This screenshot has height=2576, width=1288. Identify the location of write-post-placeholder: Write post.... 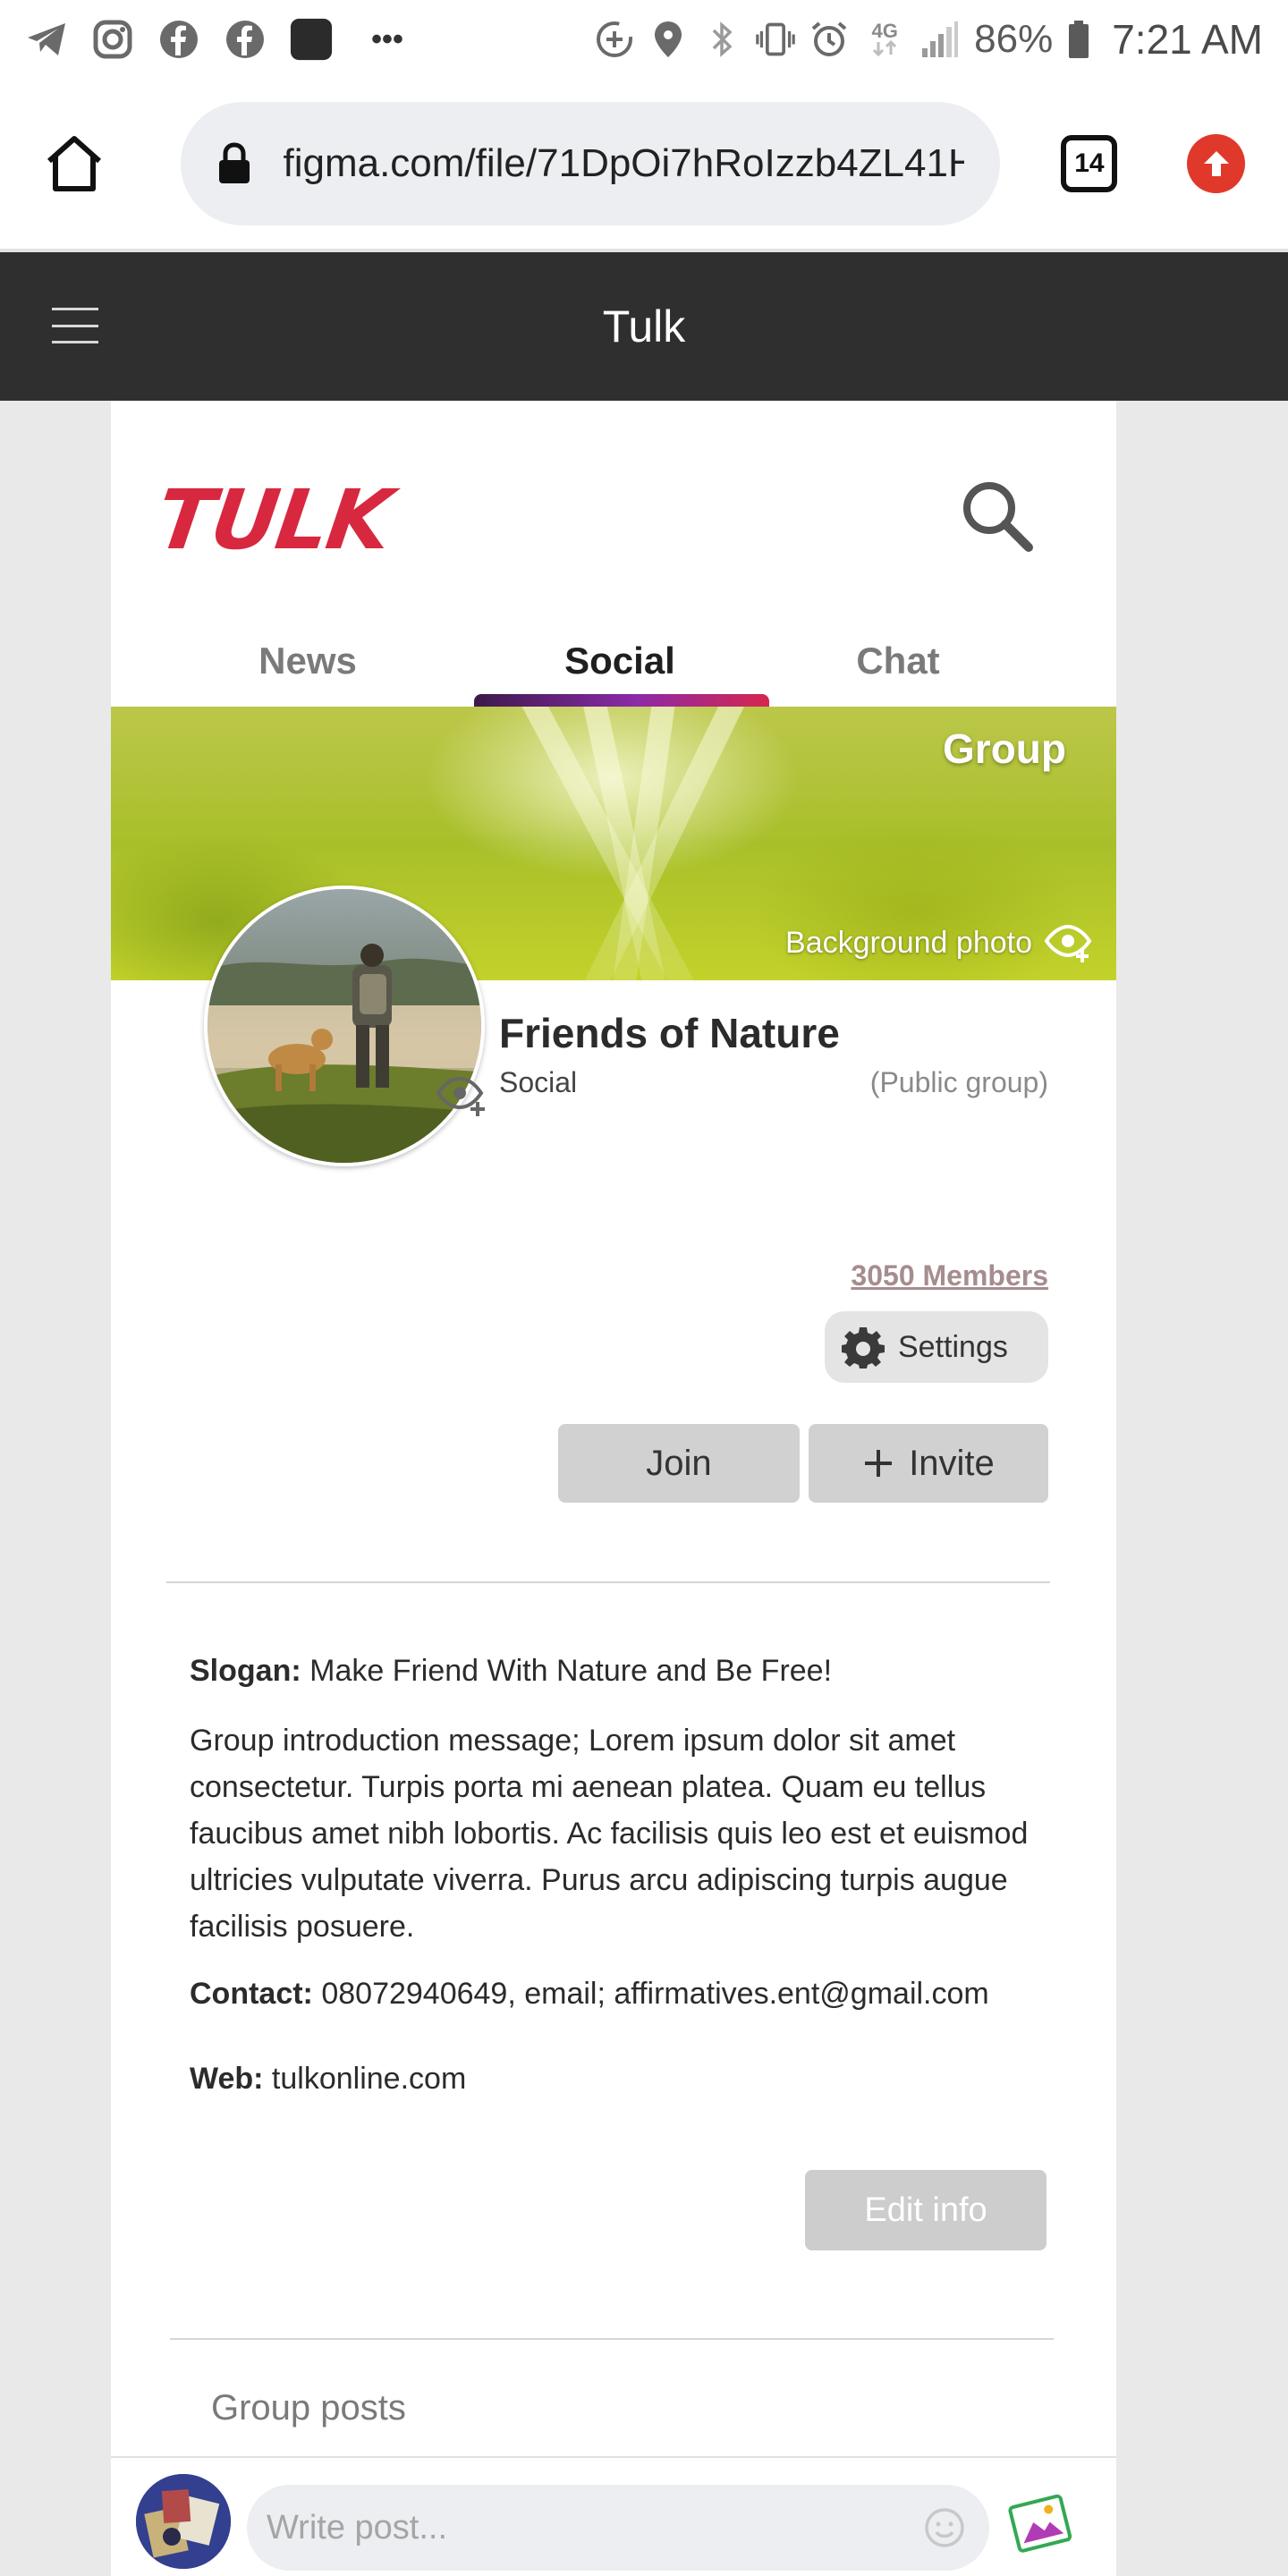
(357, 2527).